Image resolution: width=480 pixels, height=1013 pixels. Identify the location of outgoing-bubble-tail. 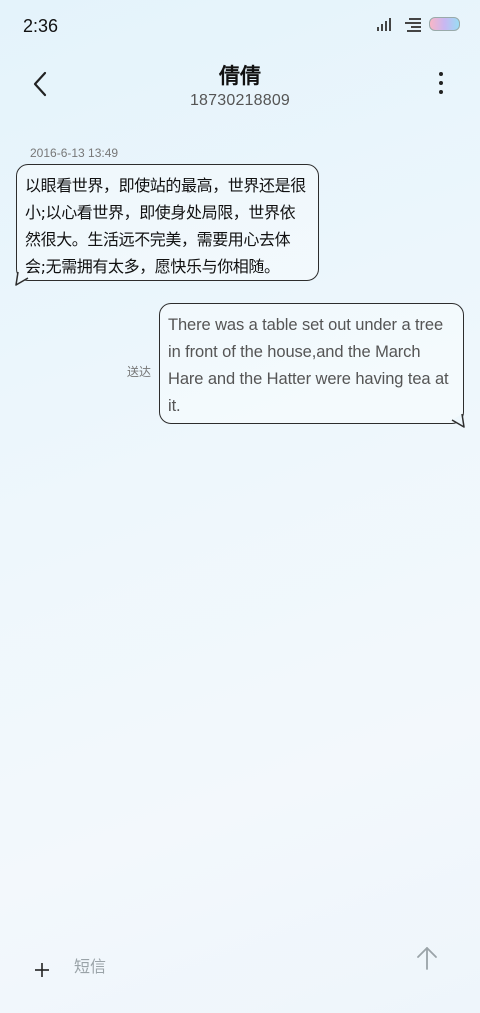
(458, 421).